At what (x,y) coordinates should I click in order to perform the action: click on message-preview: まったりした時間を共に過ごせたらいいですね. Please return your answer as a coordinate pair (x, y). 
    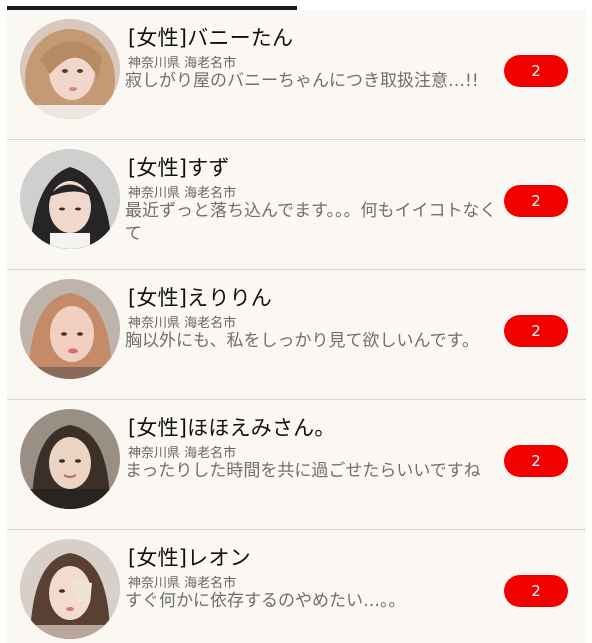
    Looking at the image, I should click on (303, 471).